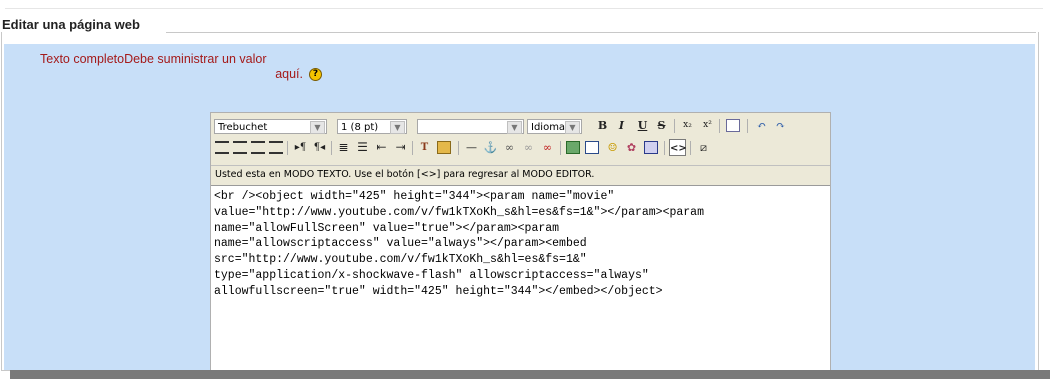  Describe the element at coordinates (547, 147) in the screenshot. I see `nolink-icon: ∞` at that location.